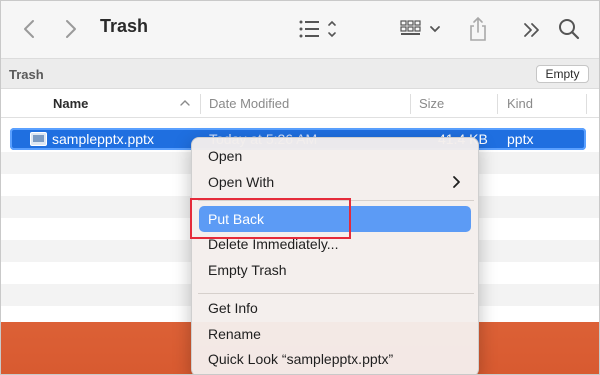  I want to click on search-icon, so click(569, 29).